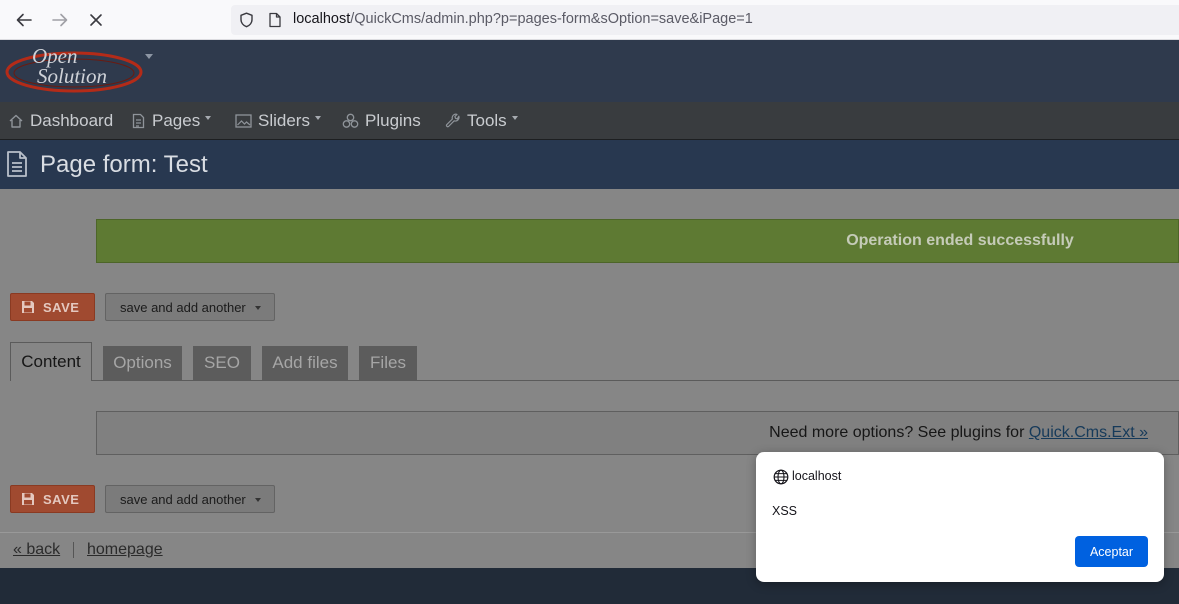 The image size is (1179, 604). Describe the element at coordinates (817, 476) in the screenshot. I see `dialog-origin: localhost` at that location.